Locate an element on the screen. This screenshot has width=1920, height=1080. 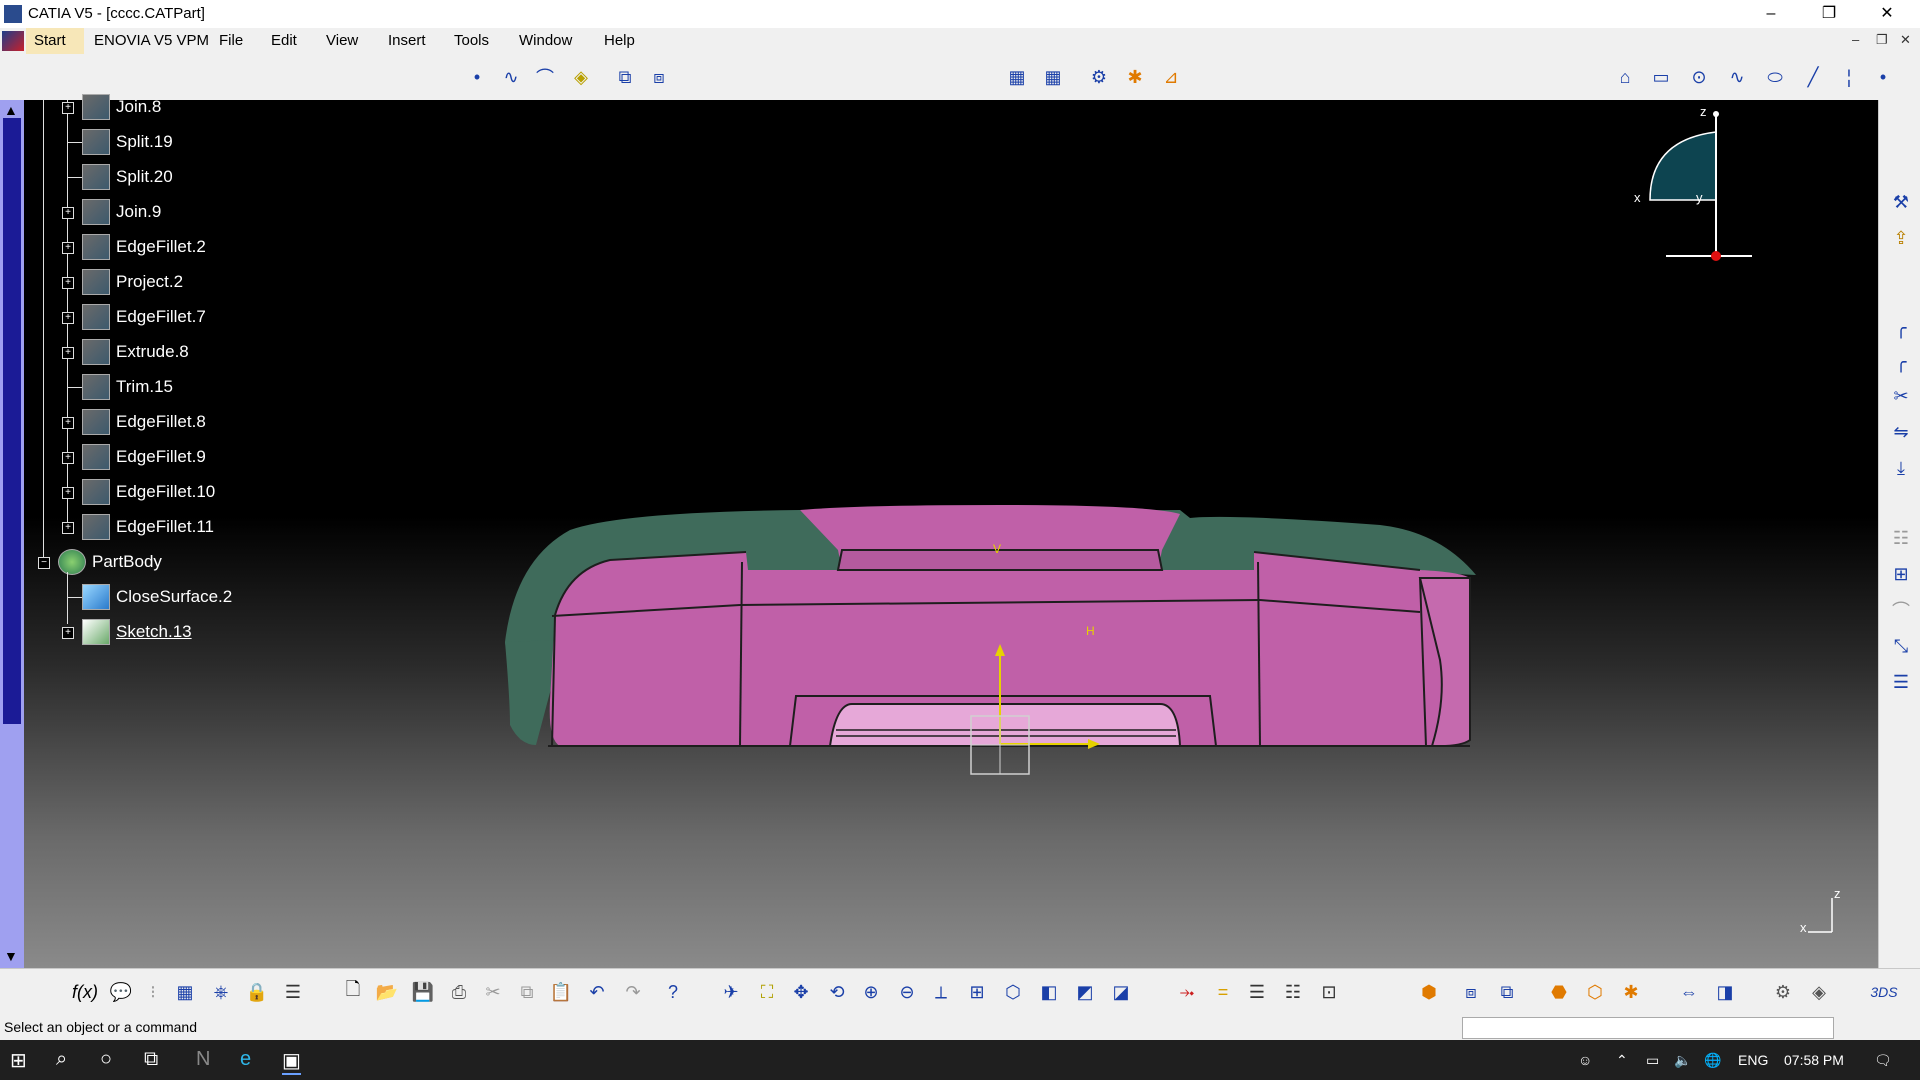
notes-app-icon: N is located at coordinates (203, 1059).